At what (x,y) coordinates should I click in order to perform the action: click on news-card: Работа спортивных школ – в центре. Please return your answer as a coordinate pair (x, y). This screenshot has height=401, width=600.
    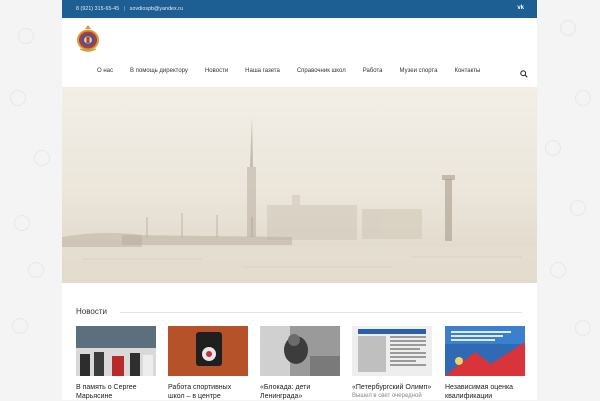
    Looking at the image, I should click on (208, 363).